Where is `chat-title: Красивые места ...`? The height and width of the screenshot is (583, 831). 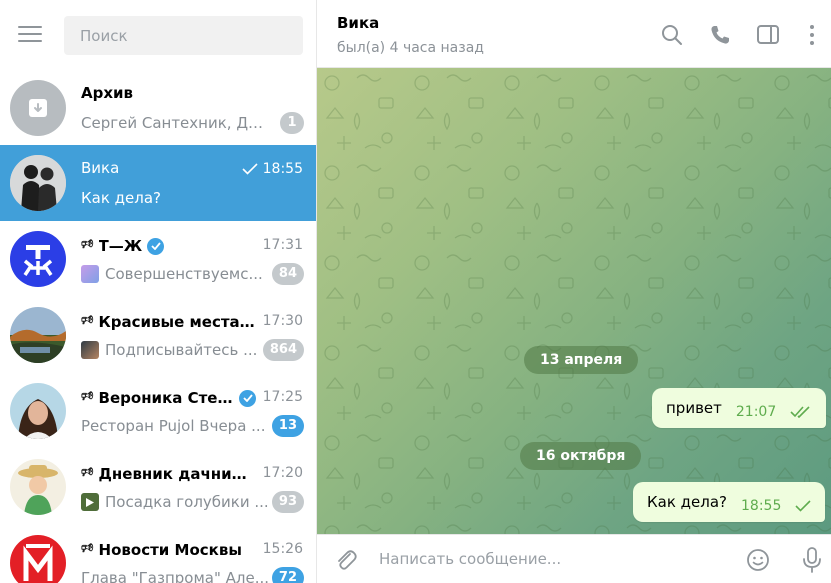
chat-title: Красивые места ... is located at coordinates (177, 322).